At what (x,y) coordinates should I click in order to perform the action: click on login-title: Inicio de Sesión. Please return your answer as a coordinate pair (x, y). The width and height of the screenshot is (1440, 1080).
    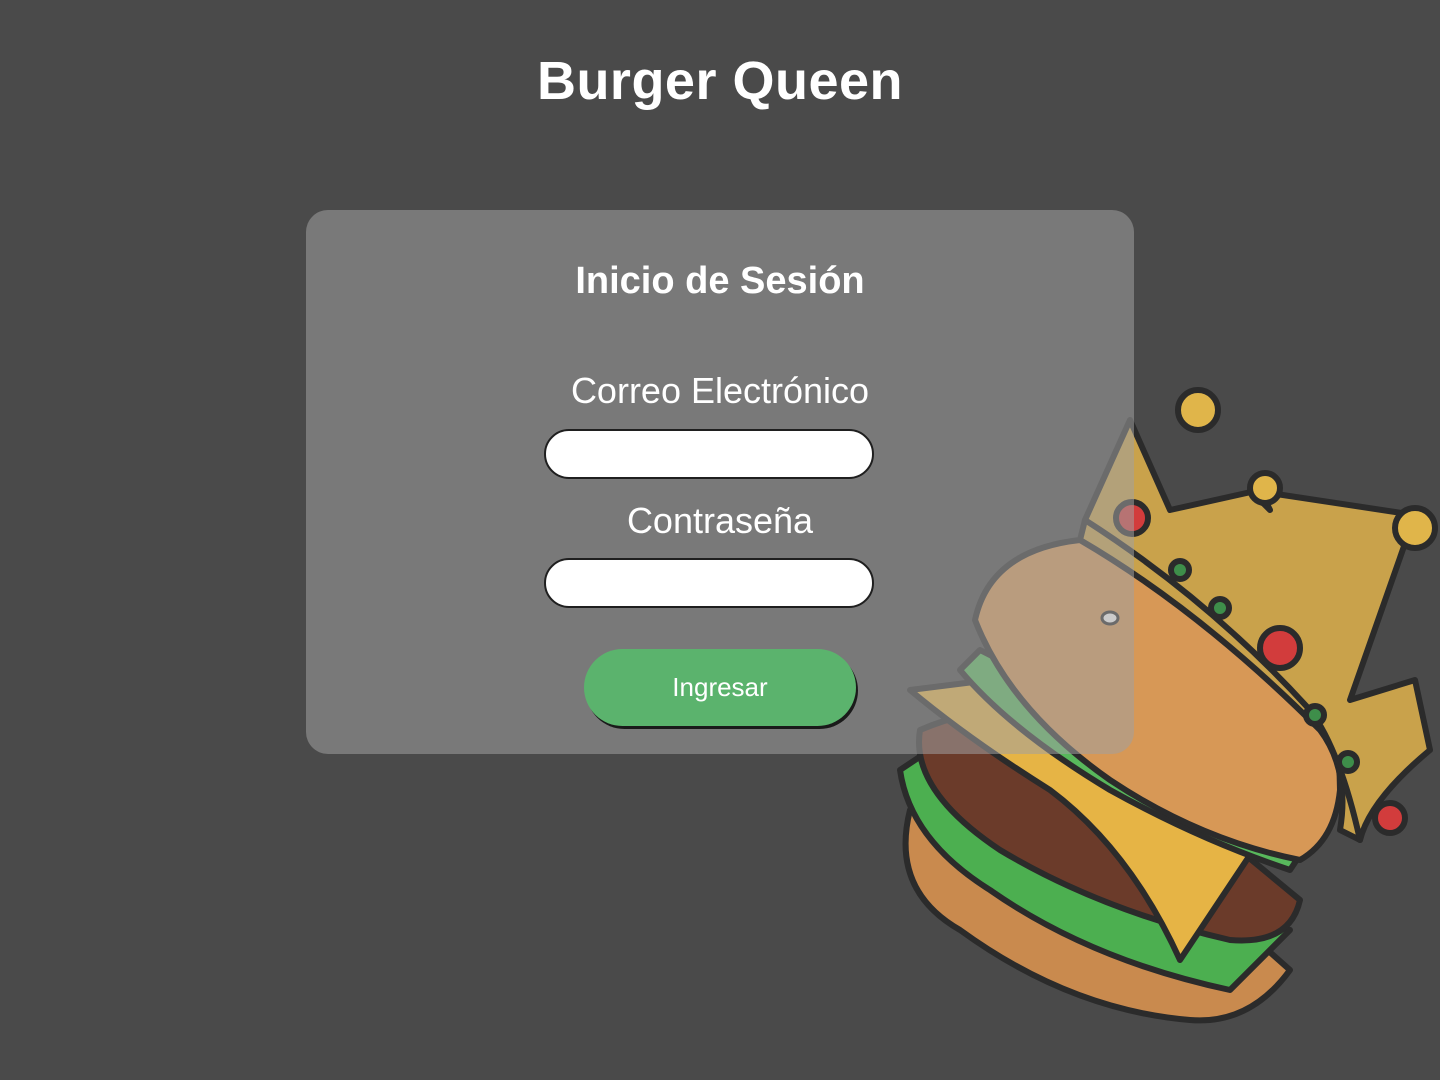
    Looking at the image, I should click on (720, 281).